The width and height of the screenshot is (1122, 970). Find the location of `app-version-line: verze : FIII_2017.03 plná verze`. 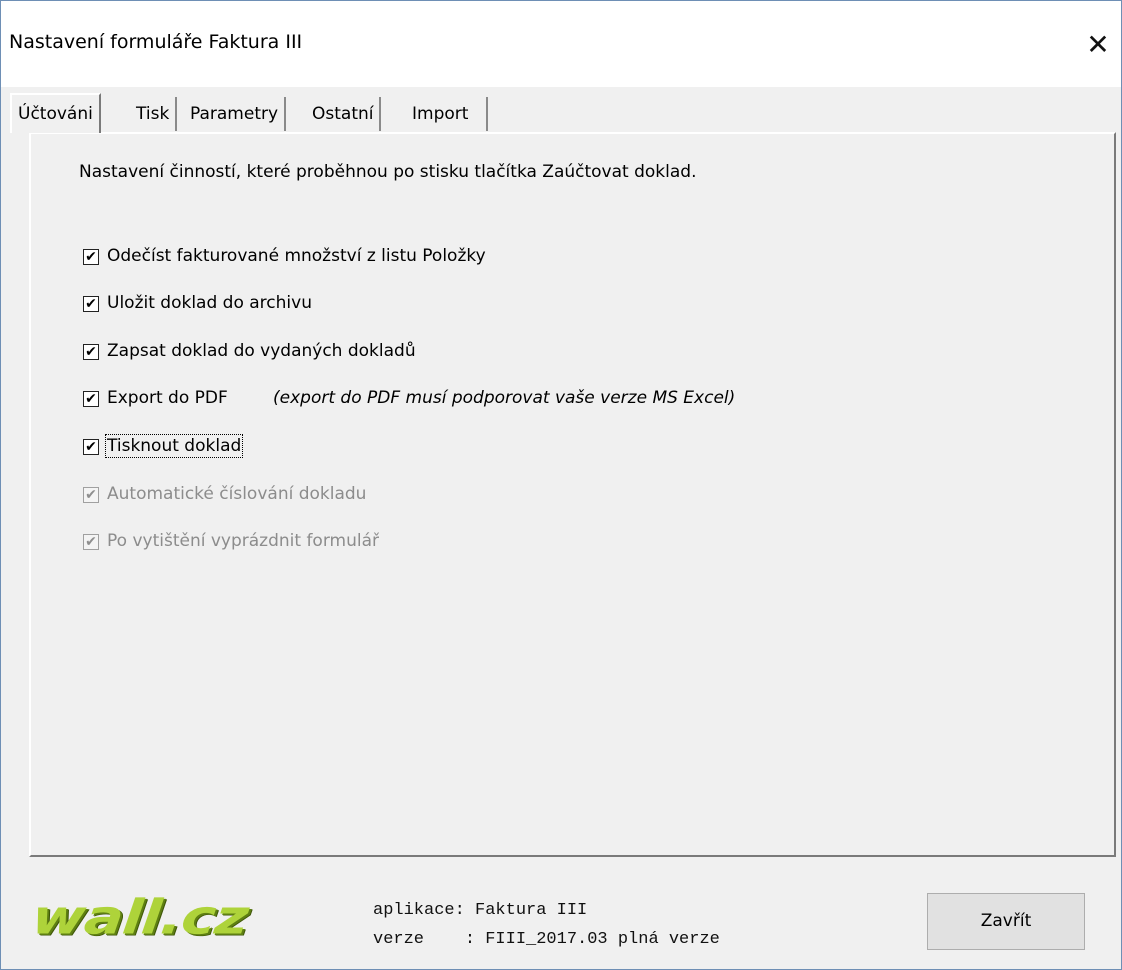

app-version-line: verze : FIII_2017.03 plná verze is located at coordinates (546, 939).